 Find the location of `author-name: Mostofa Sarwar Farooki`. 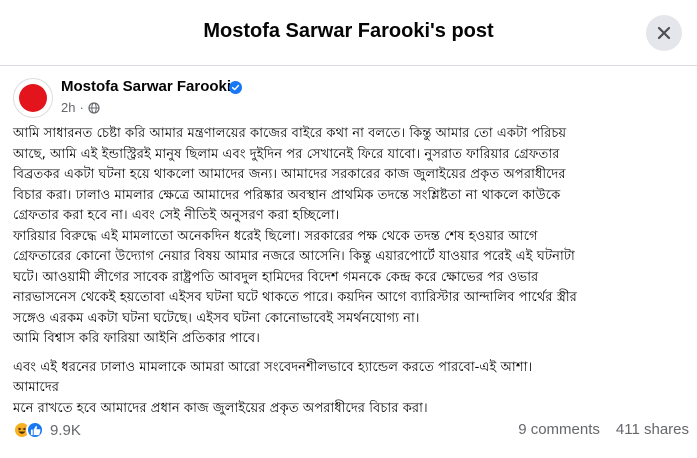

author-name: Mostofa Sarwar Farooki is located at coordinates (146, 86).